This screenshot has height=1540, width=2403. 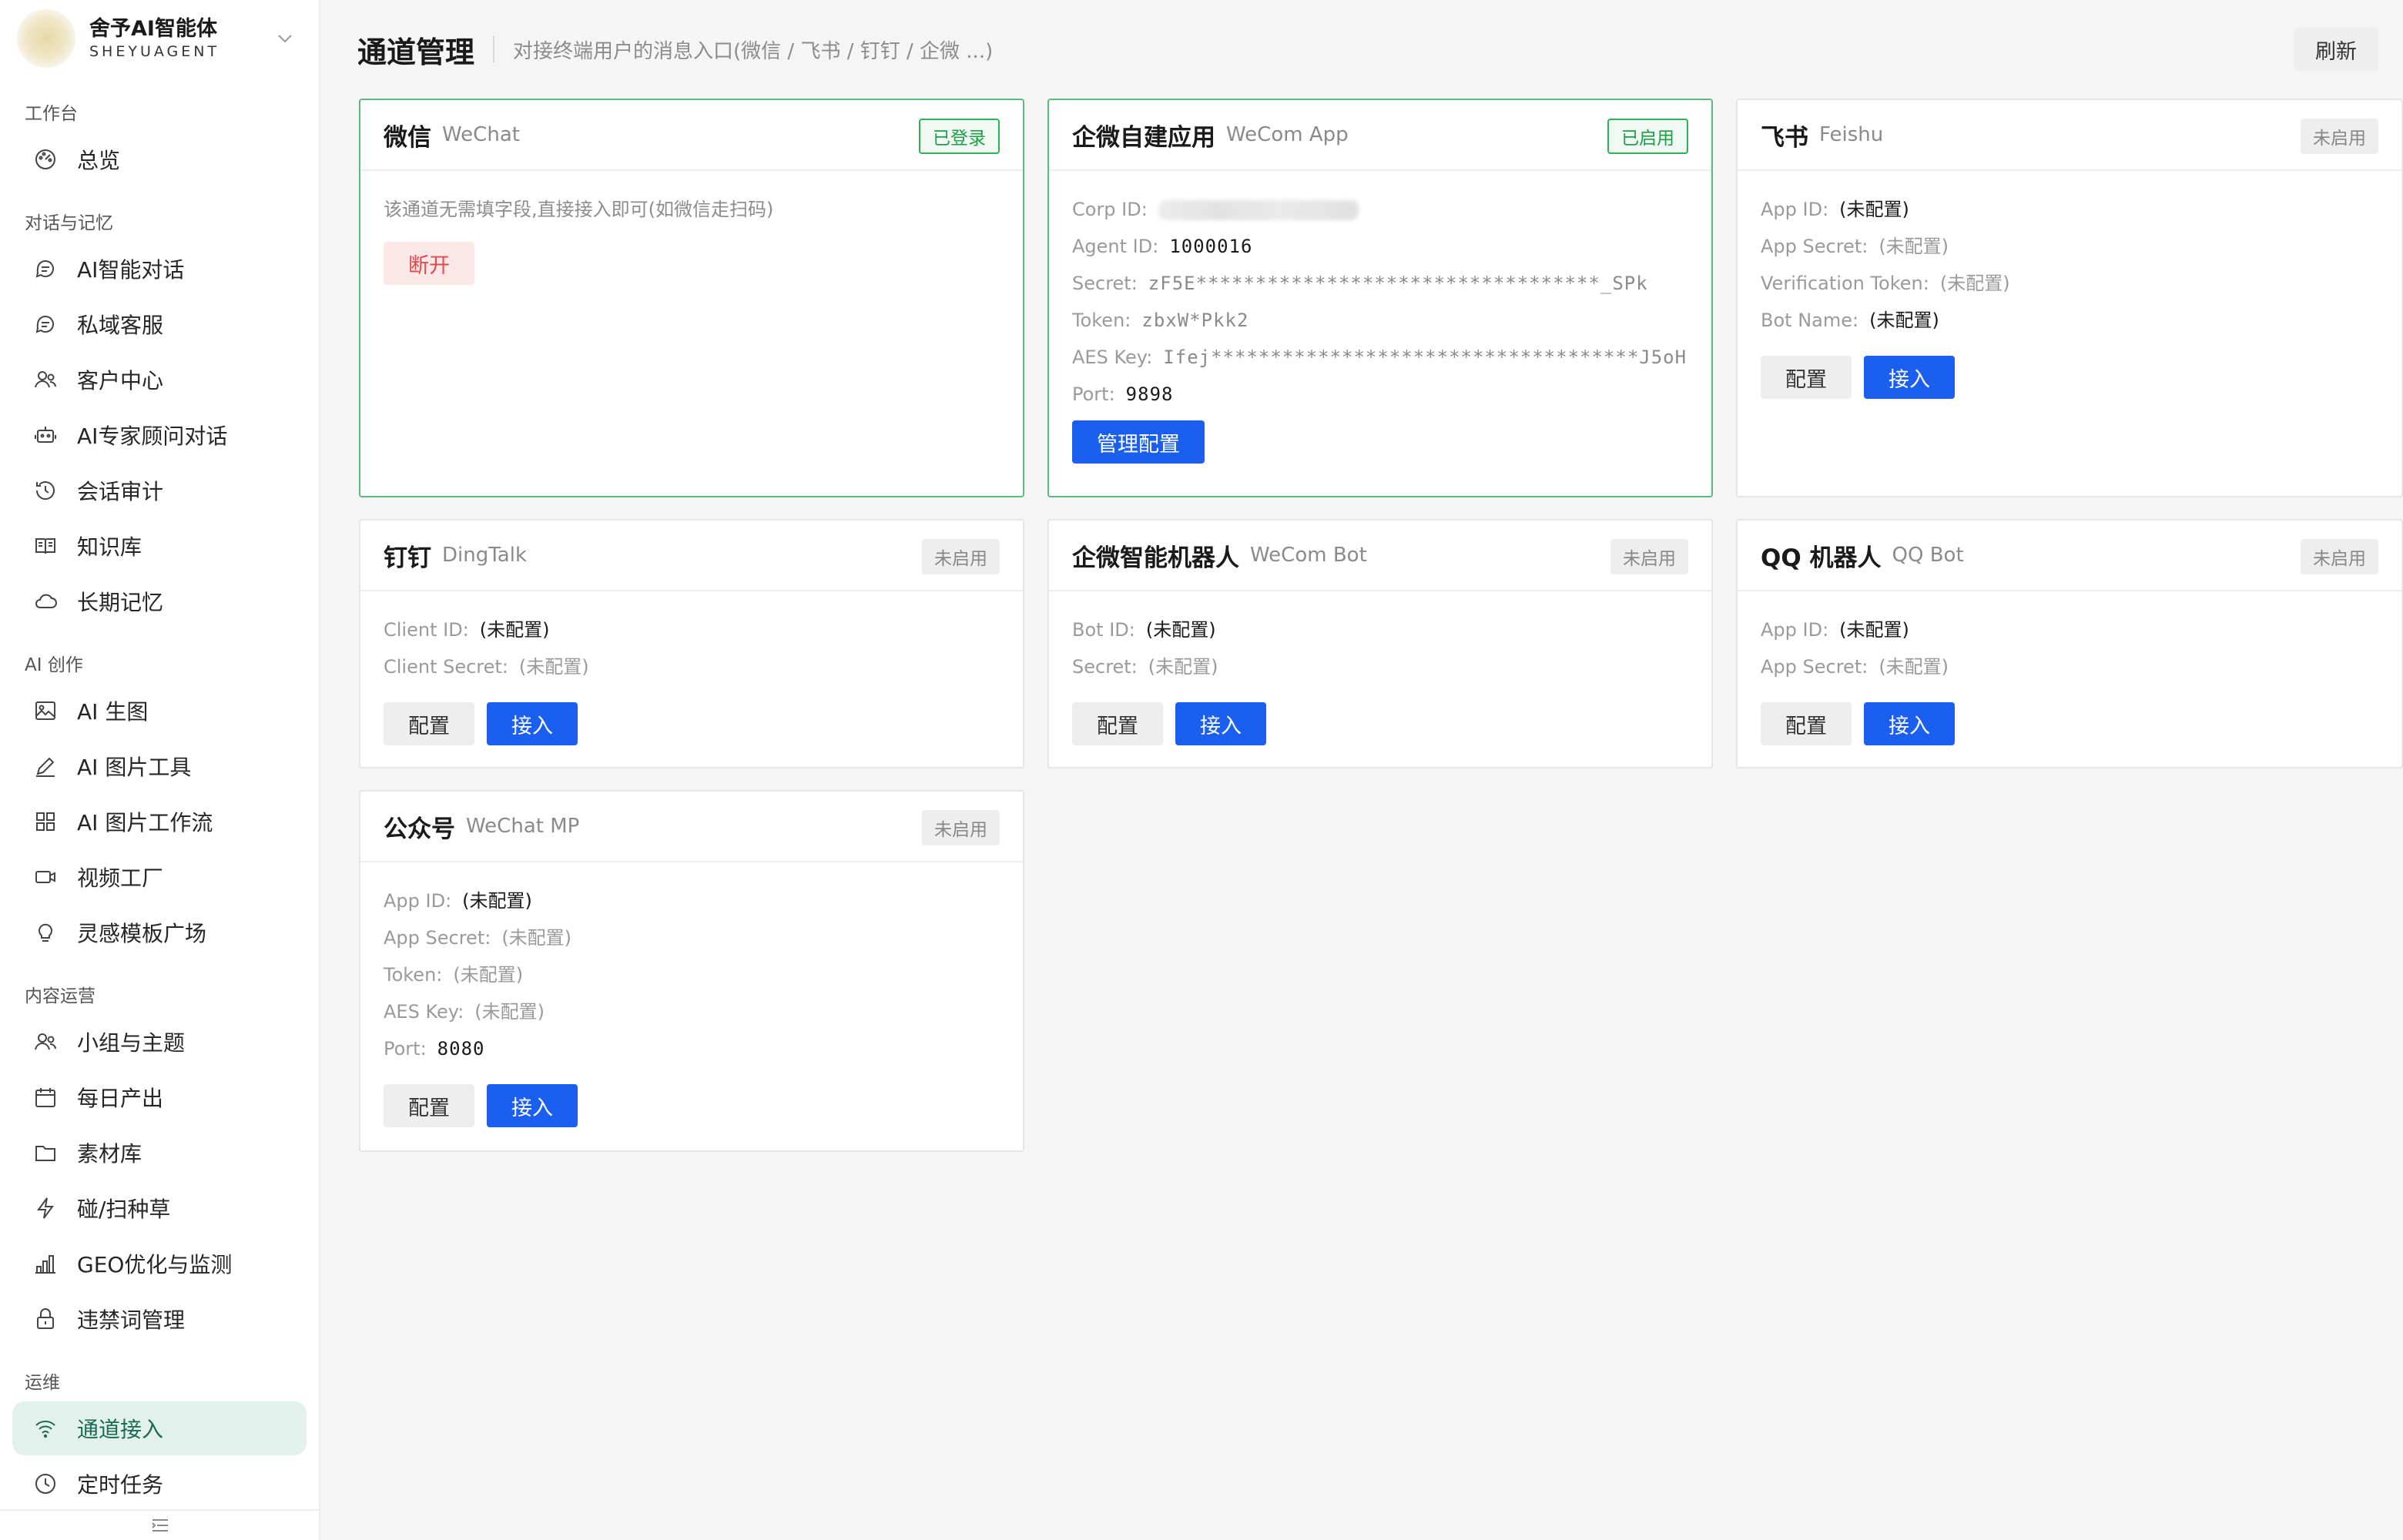 I want to click on sidebar-item-label: GEO优化与监测, so click(x=155, y=1264).